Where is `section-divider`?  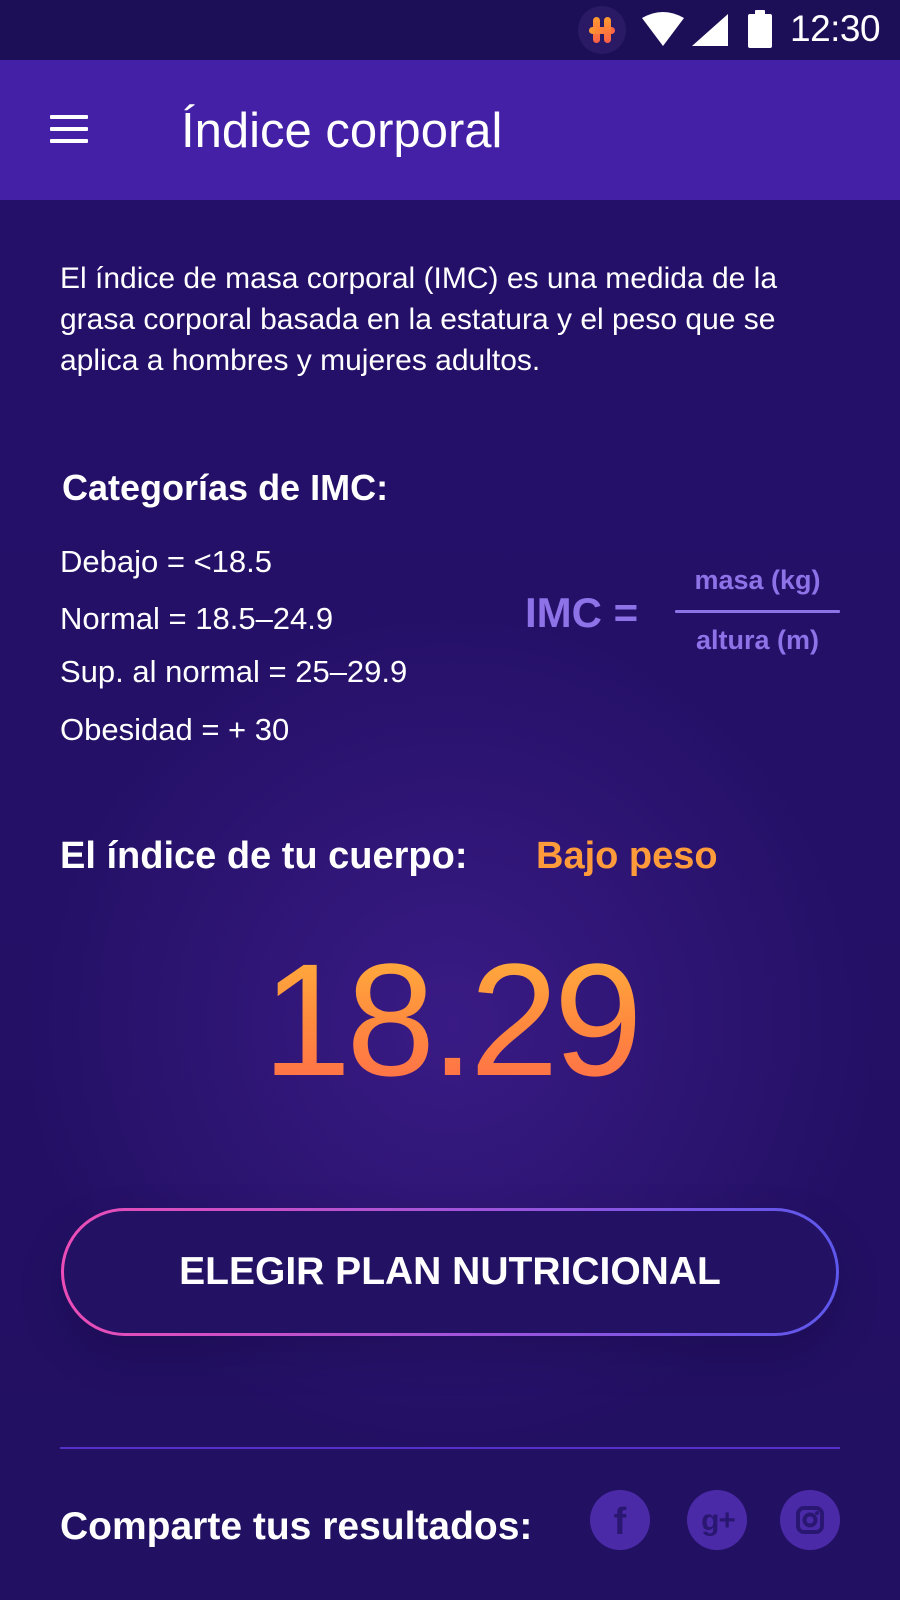 section-divider is located at coordinates (450, 1448).